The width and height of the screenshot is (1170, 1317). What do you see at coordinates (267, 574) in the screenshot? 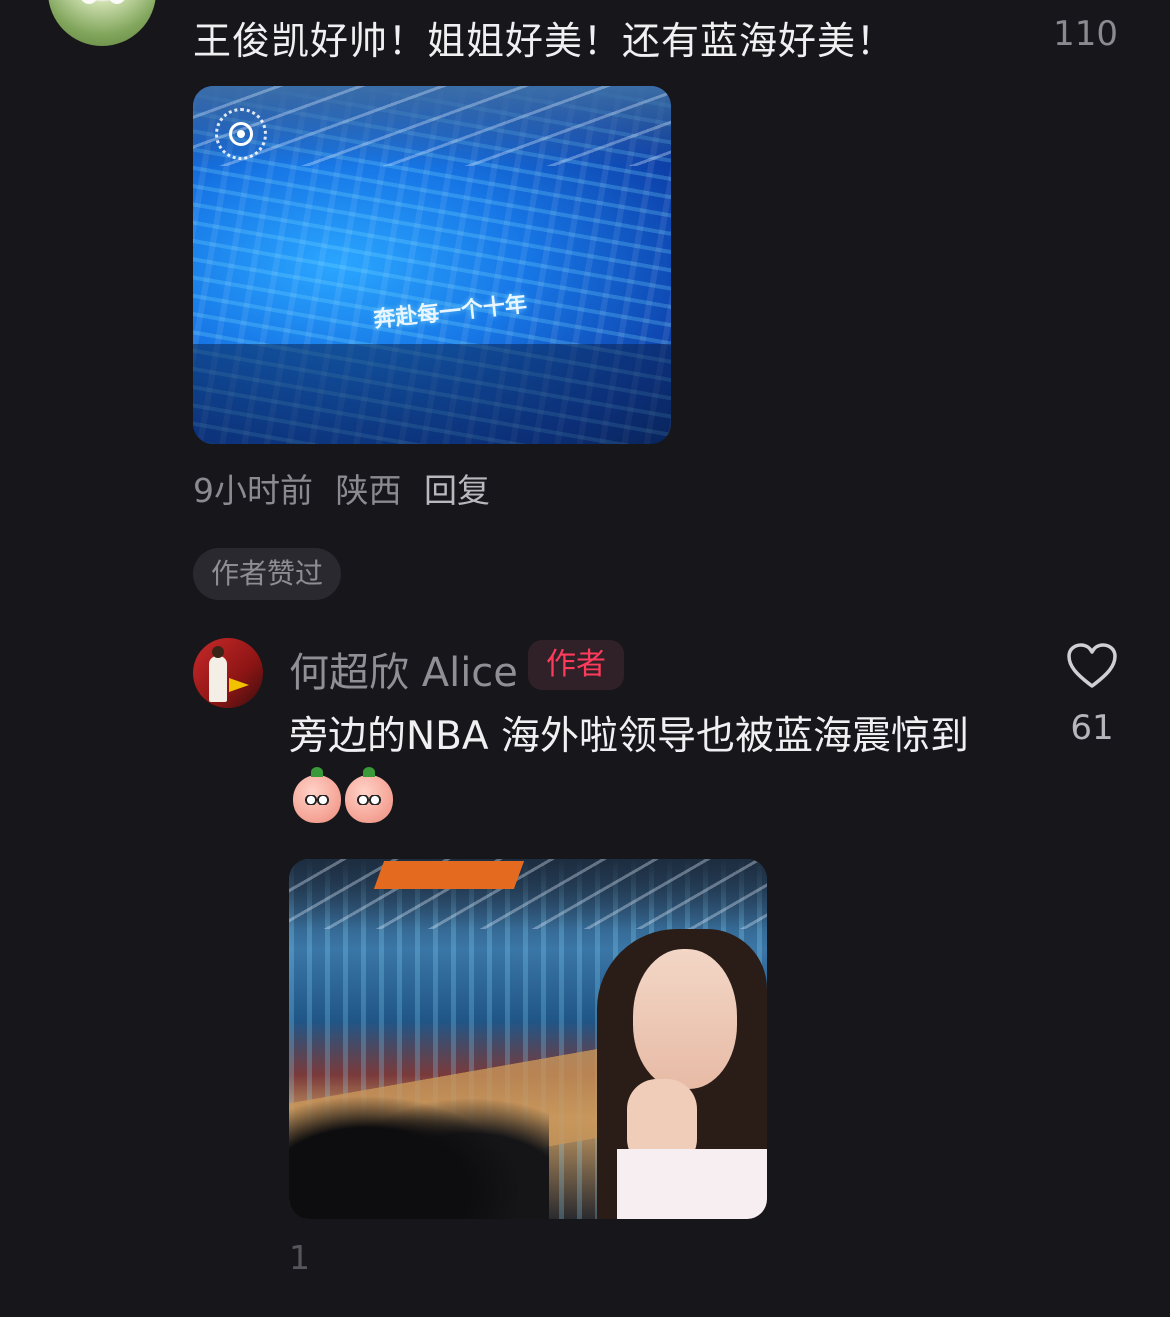
I see `author-liked-badge: 作者赞过` at bounding box center [267, 574].